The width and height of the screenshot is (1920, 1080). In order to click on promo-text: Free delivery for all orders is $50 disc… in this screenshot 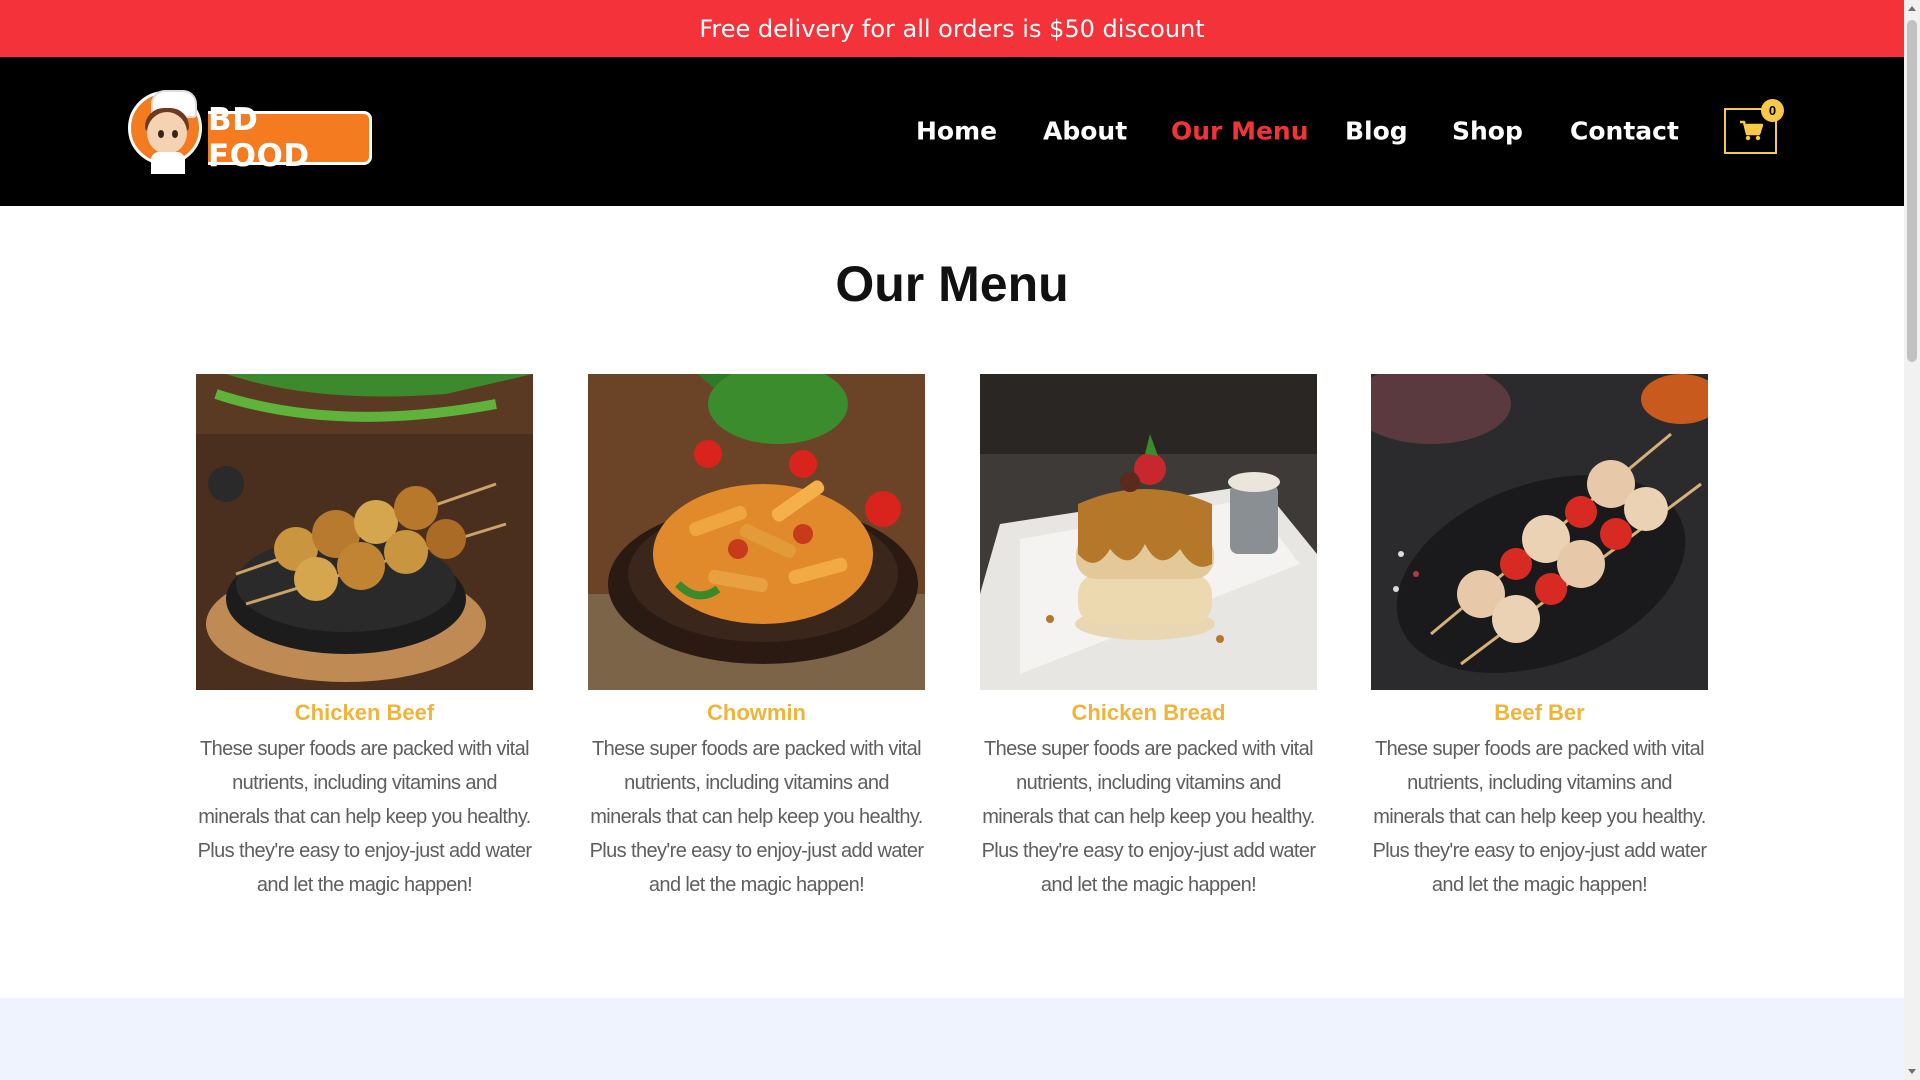, I will do `click(952, 28)`.